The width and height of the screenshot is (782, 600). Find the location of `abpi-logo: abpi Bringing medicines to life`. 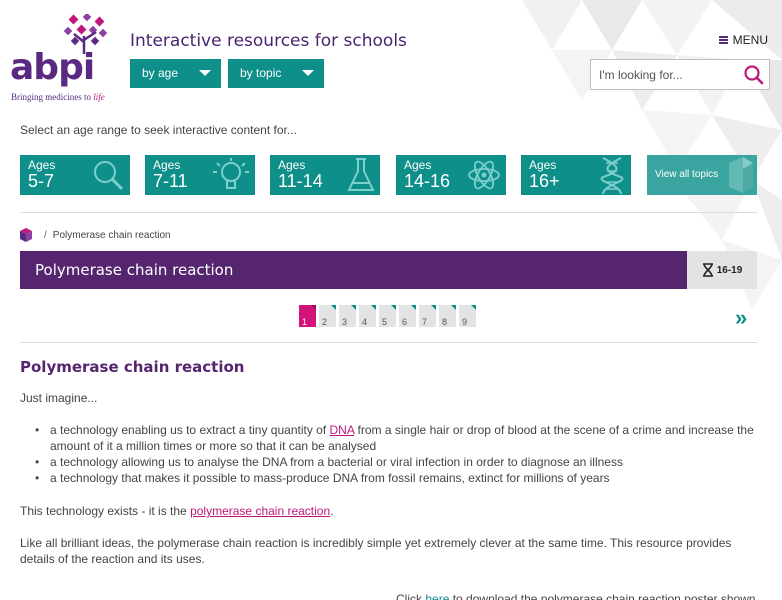

abpi-logo: abpi Bringing medicines to life is located at coordinates (60, 59).